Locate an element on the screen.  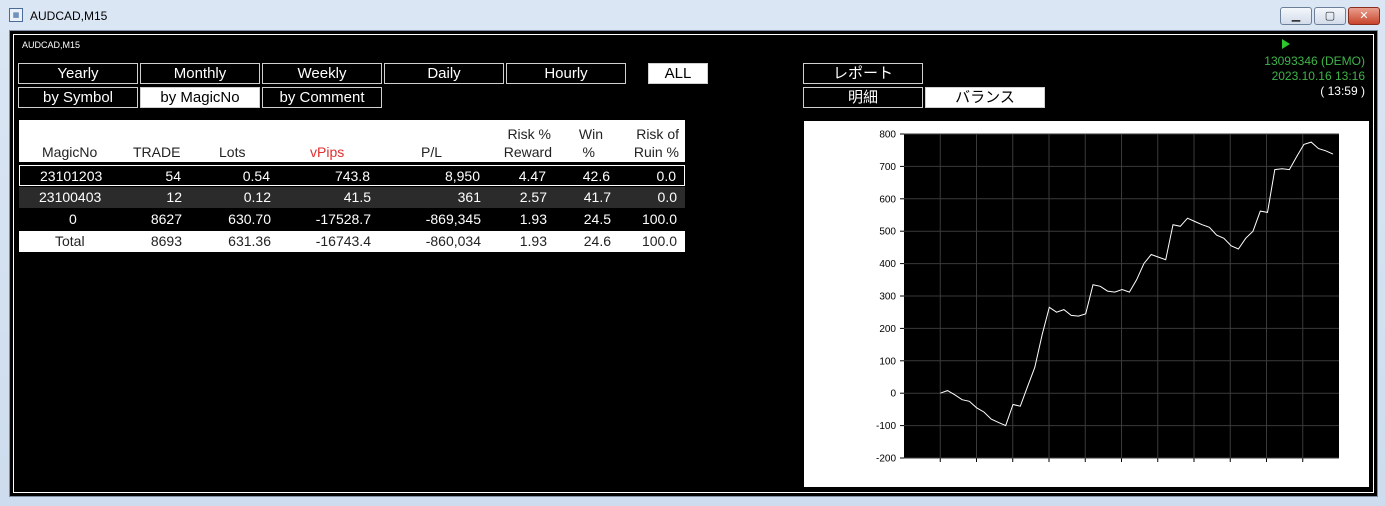
cell-vpips: 41.5 is located at coordinates (357, 197).